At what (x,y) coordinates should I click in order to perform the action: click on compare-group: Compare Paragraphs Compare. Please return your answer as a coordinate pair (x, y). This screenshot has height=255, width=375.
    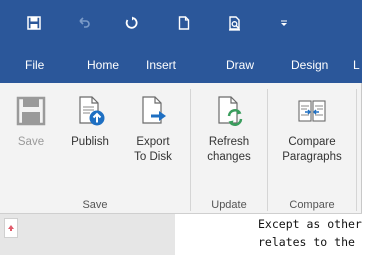
    Looking at the image, I should click on (312, 148).